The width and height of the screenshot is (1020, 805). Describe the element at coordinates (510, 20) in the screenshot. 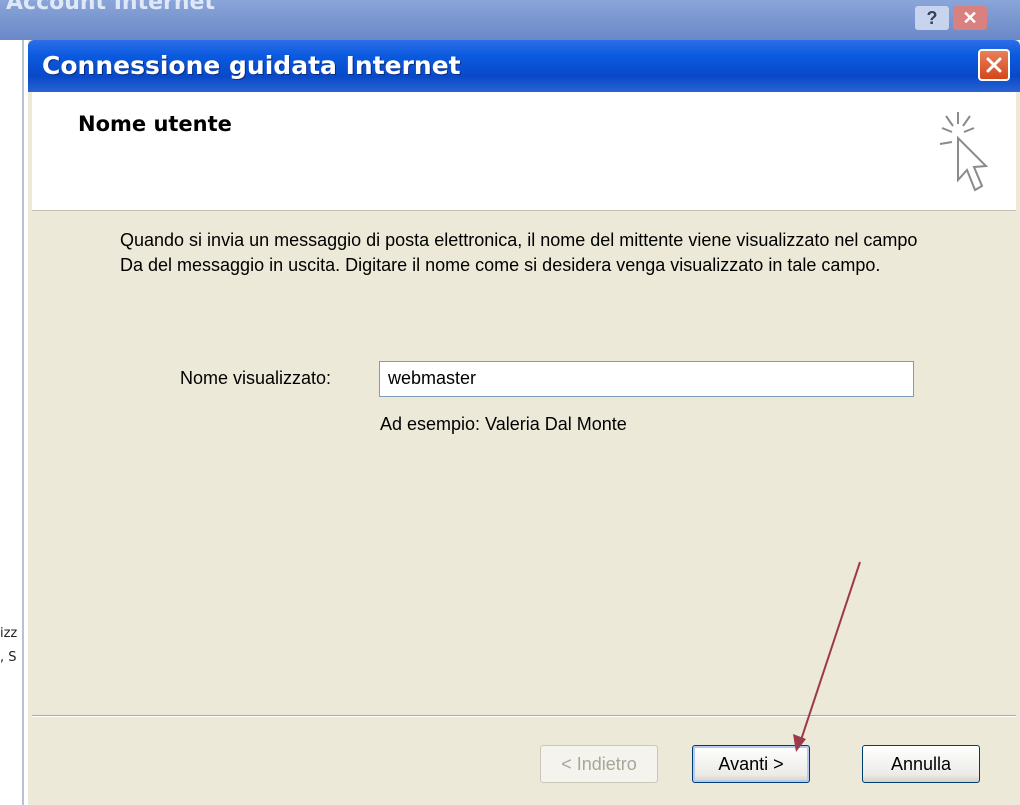

I see `background-titlebar: Account Internet ? ✕` at that location.